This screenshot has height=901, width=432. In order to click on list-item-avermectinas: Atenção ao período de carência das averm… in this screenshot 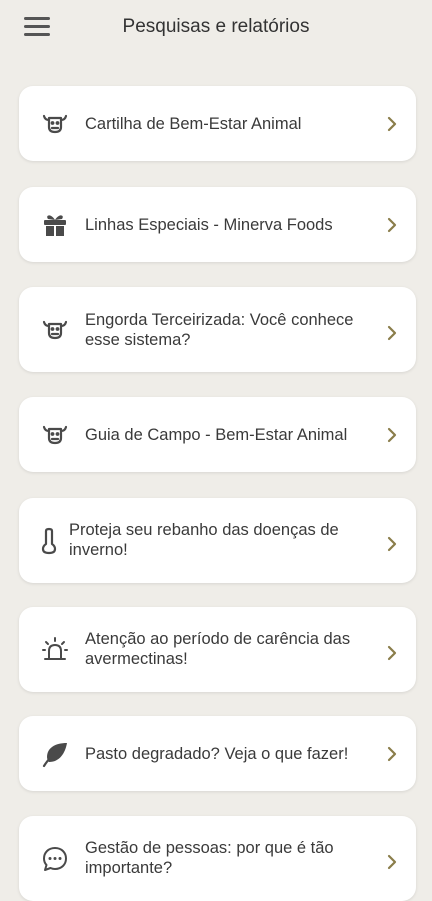, I will do `click(217, 649)`.